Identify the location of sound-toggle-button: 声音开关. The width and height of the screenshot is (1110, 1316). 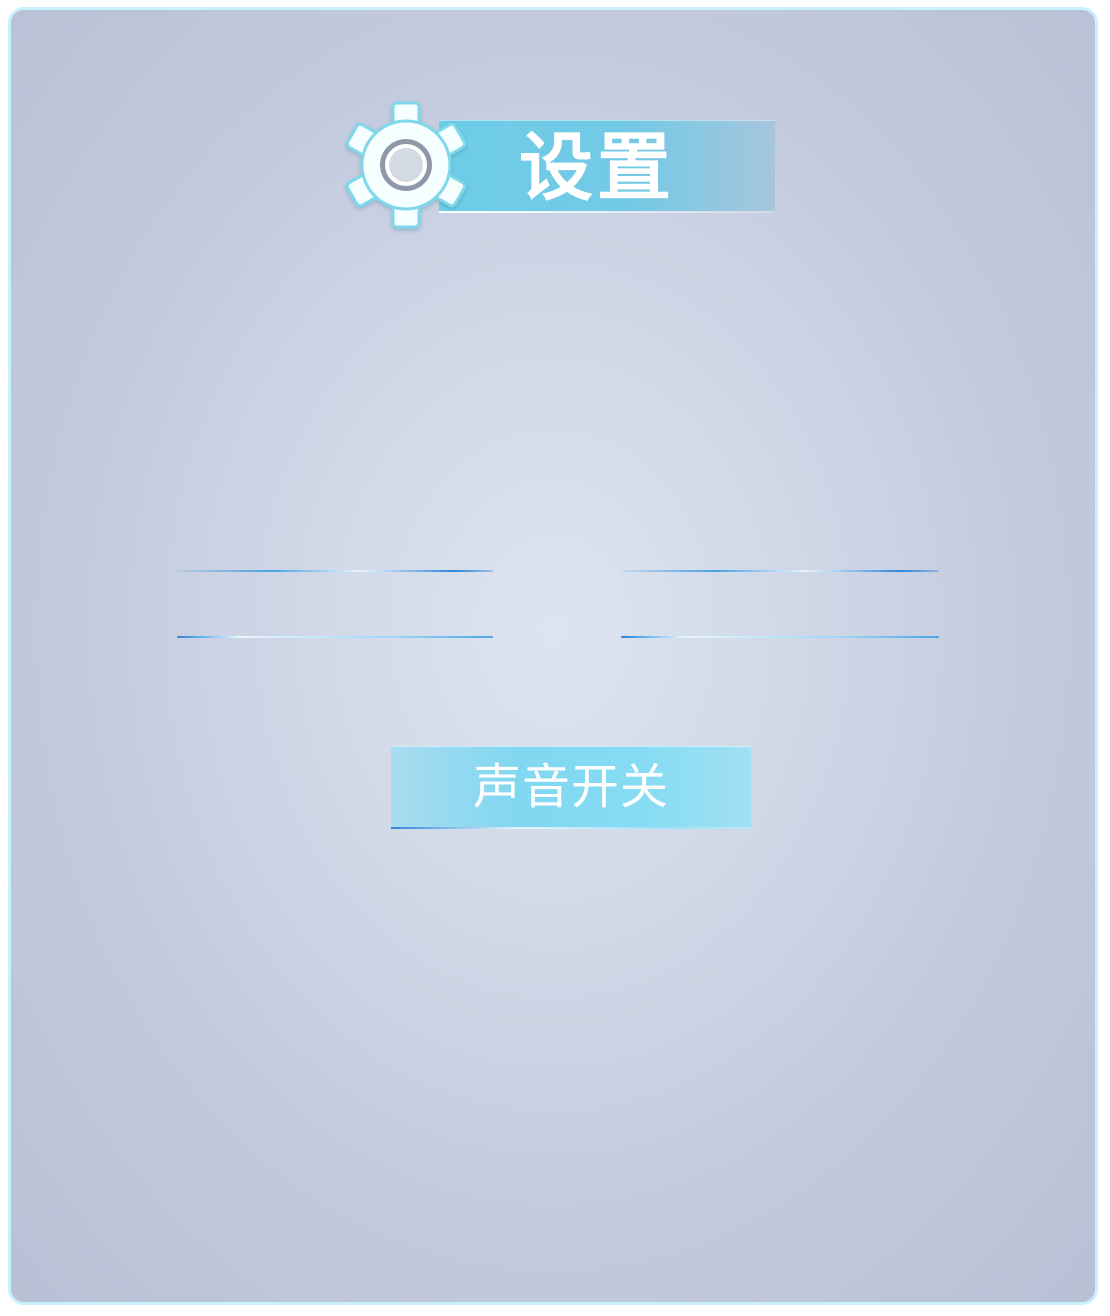
(571, 787).